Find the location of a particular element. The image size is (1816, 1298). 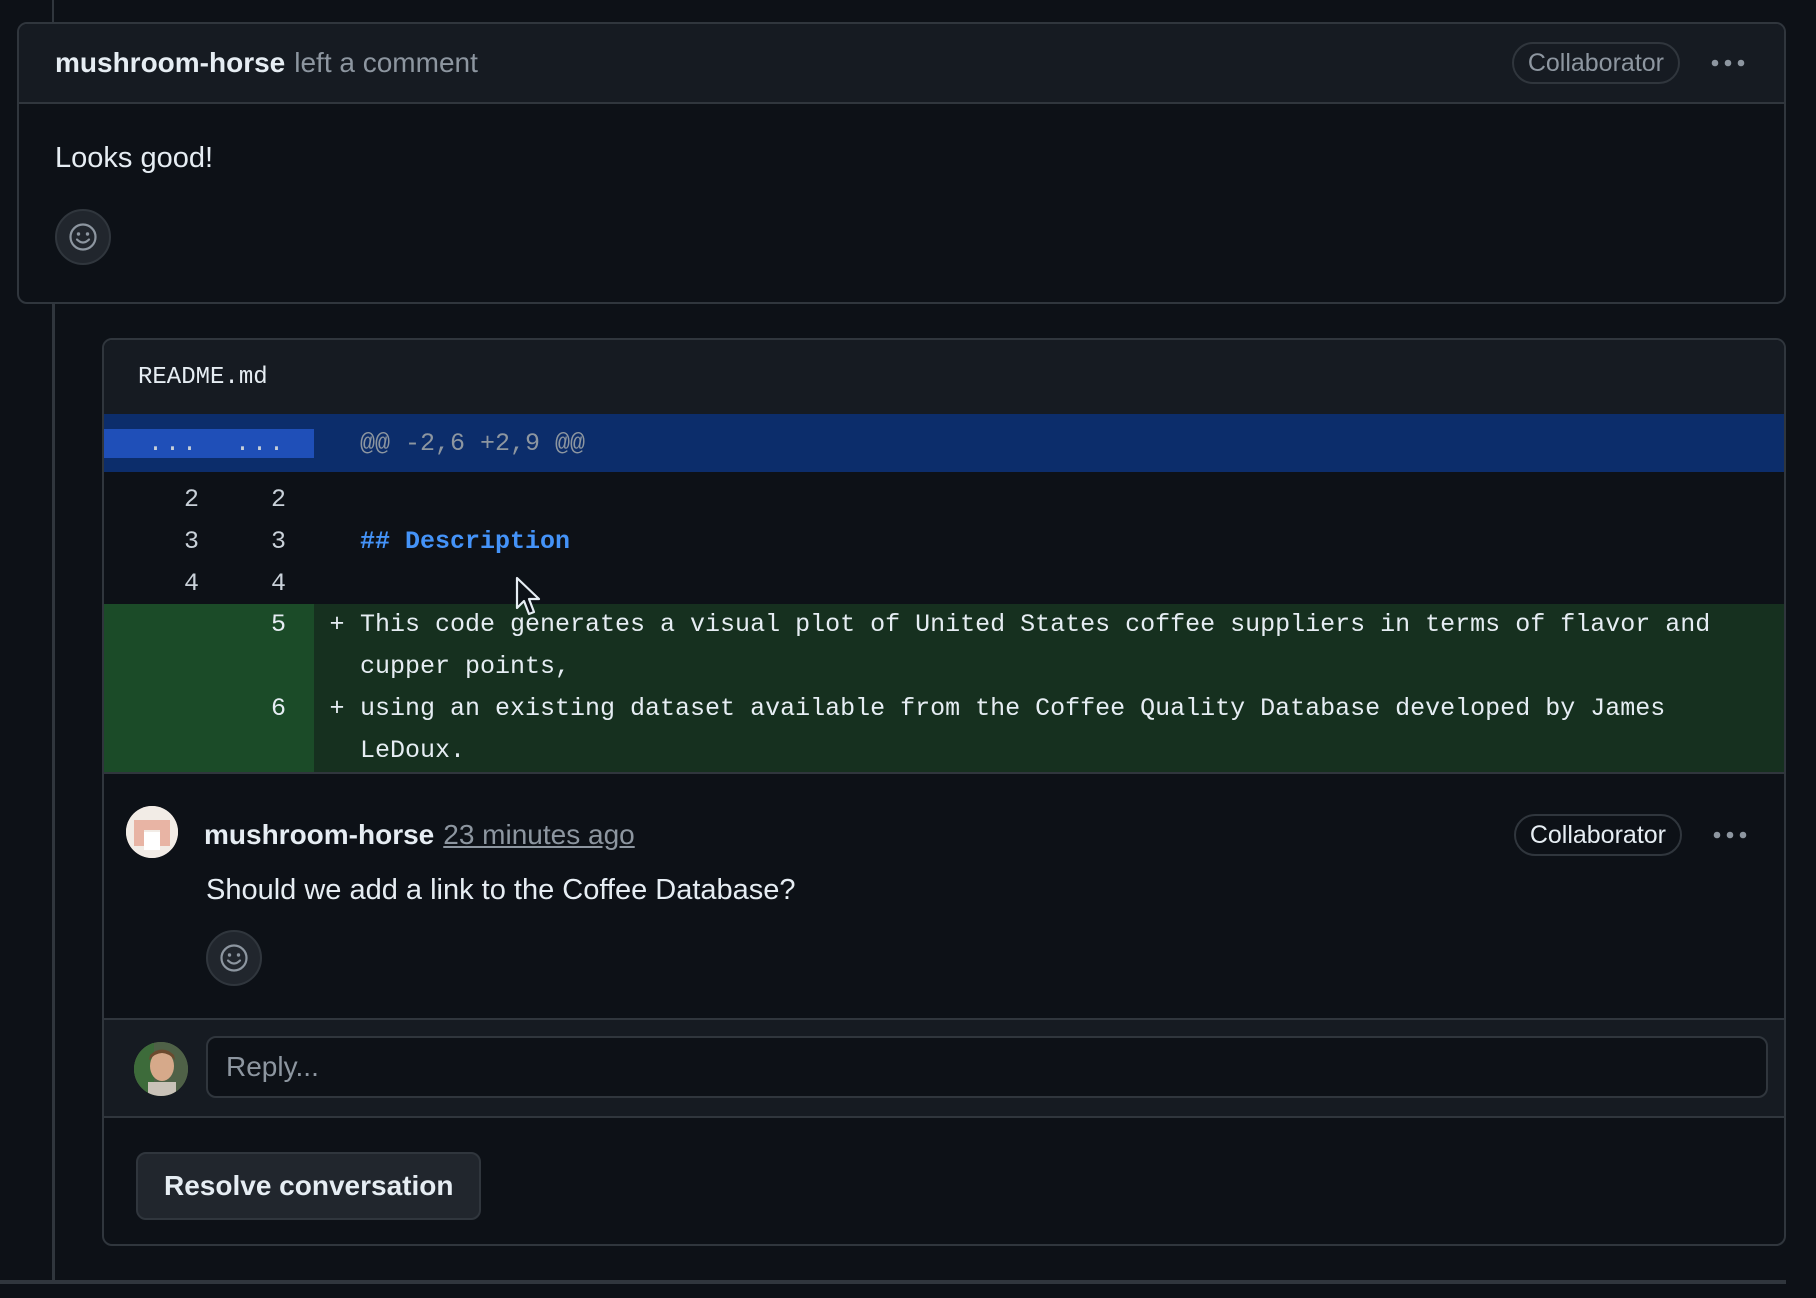

hunk-header-row: ... ... @@ -2,6 +2,9 @@ is located at coordinates (944, 443).